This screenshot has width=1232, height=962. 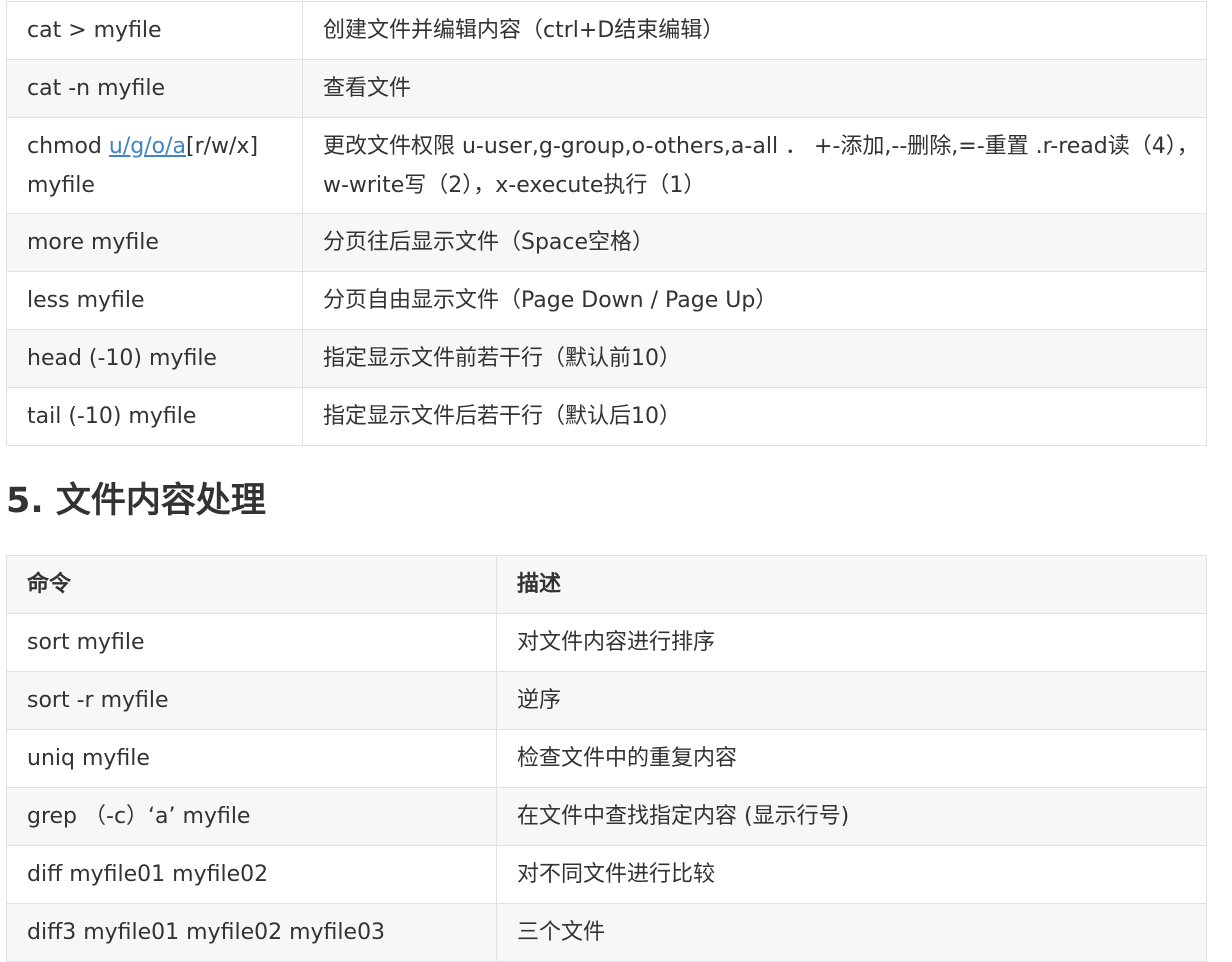 What do you see at coordinates (251, 874) in the screenshot?
I see `command-cell: diff myfile01 myfile02` at bounding box center [251, 874].